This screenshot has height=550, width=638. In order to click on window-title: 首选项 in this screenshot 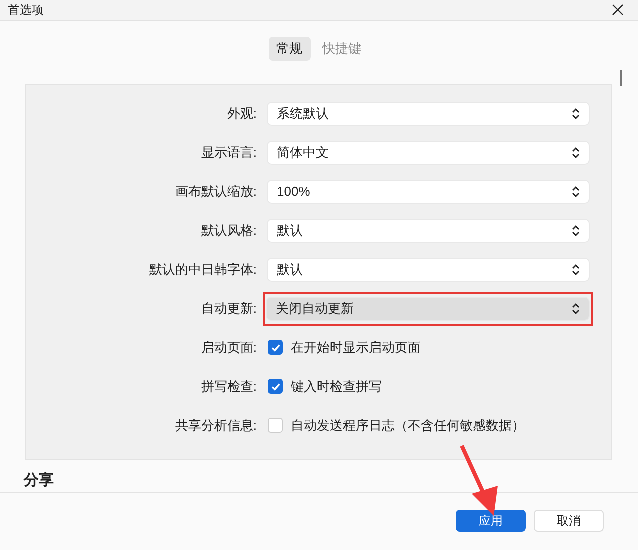, I will do `click(26, 10)`.